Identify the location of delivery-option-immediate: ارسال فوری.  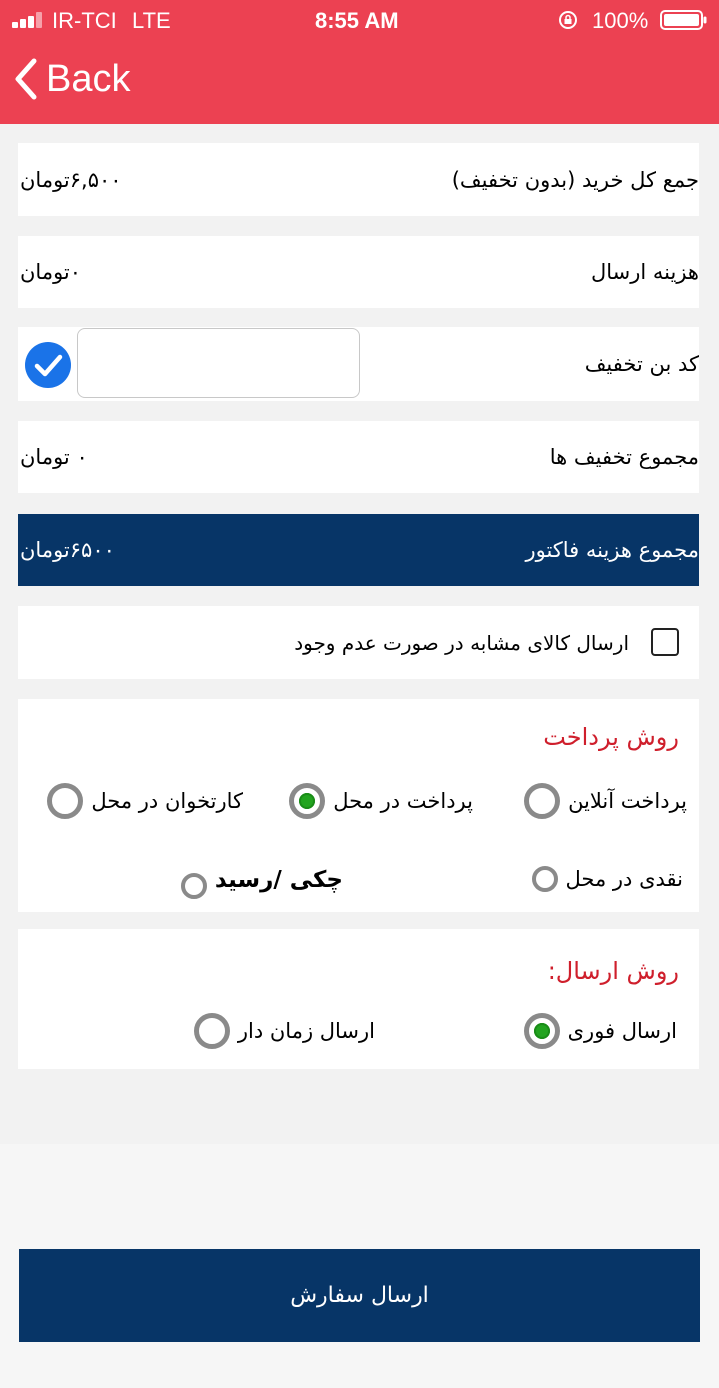
(604, 1031).